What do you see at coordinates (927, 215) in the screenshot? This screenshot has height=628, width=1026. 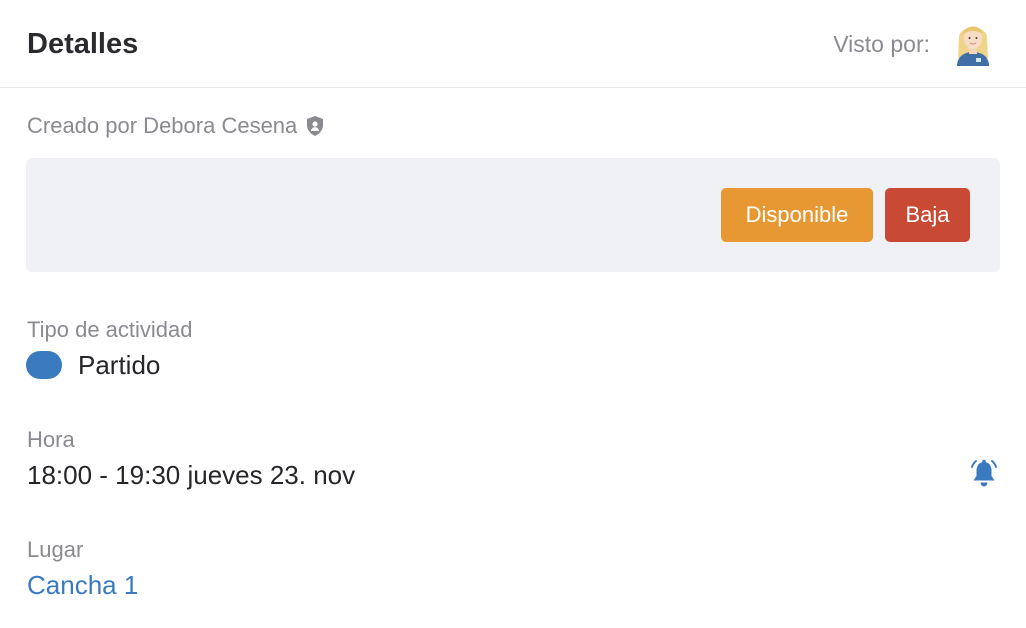 I see `drop-button: Baja` at bounding box center [927, 215].